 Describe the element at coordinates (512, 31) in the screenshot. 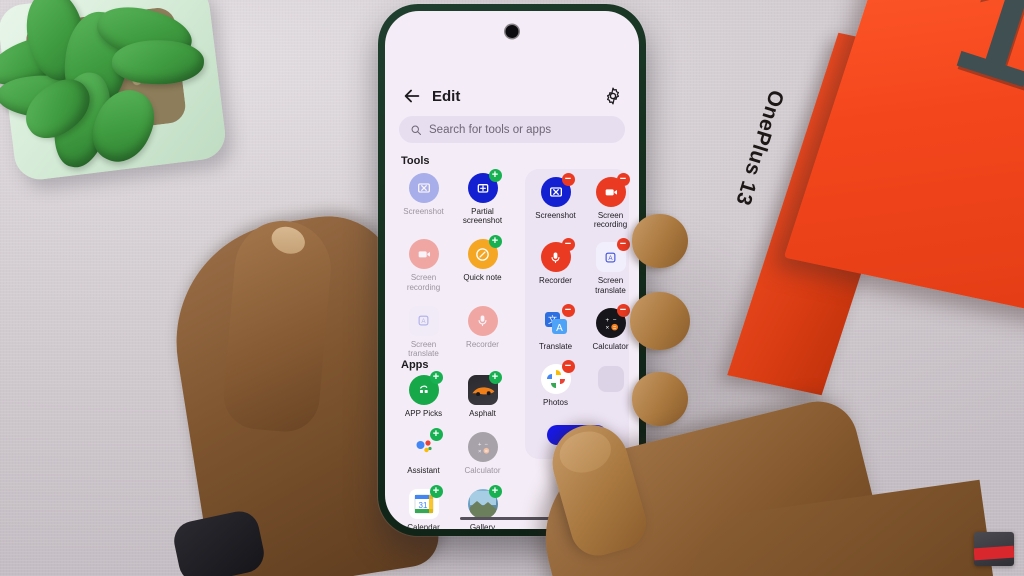

I see `punch-hole-camera-icon` at that location.